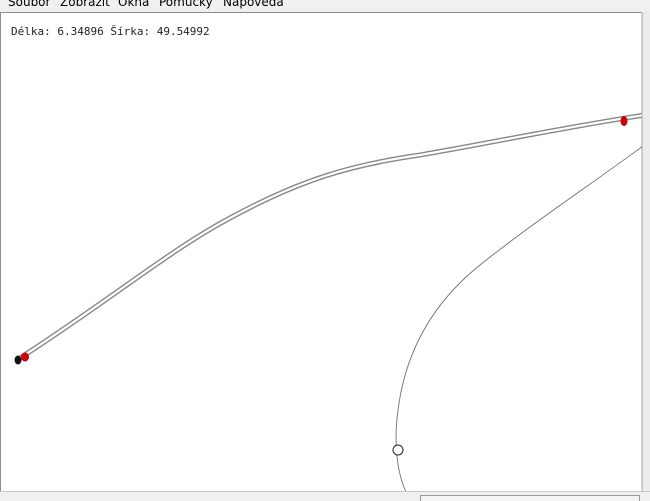  I want to click on vertical-scrollbar, so click(646, 251).